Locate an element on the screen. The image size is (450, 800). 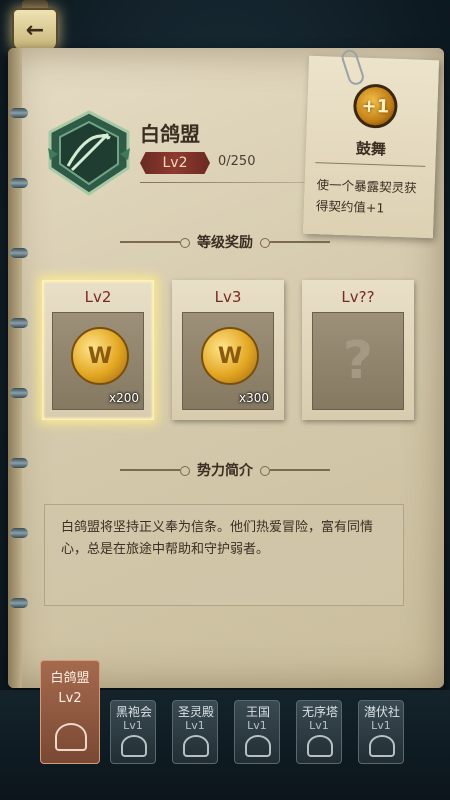
back-button: ← is located at coordinates (35, 30).